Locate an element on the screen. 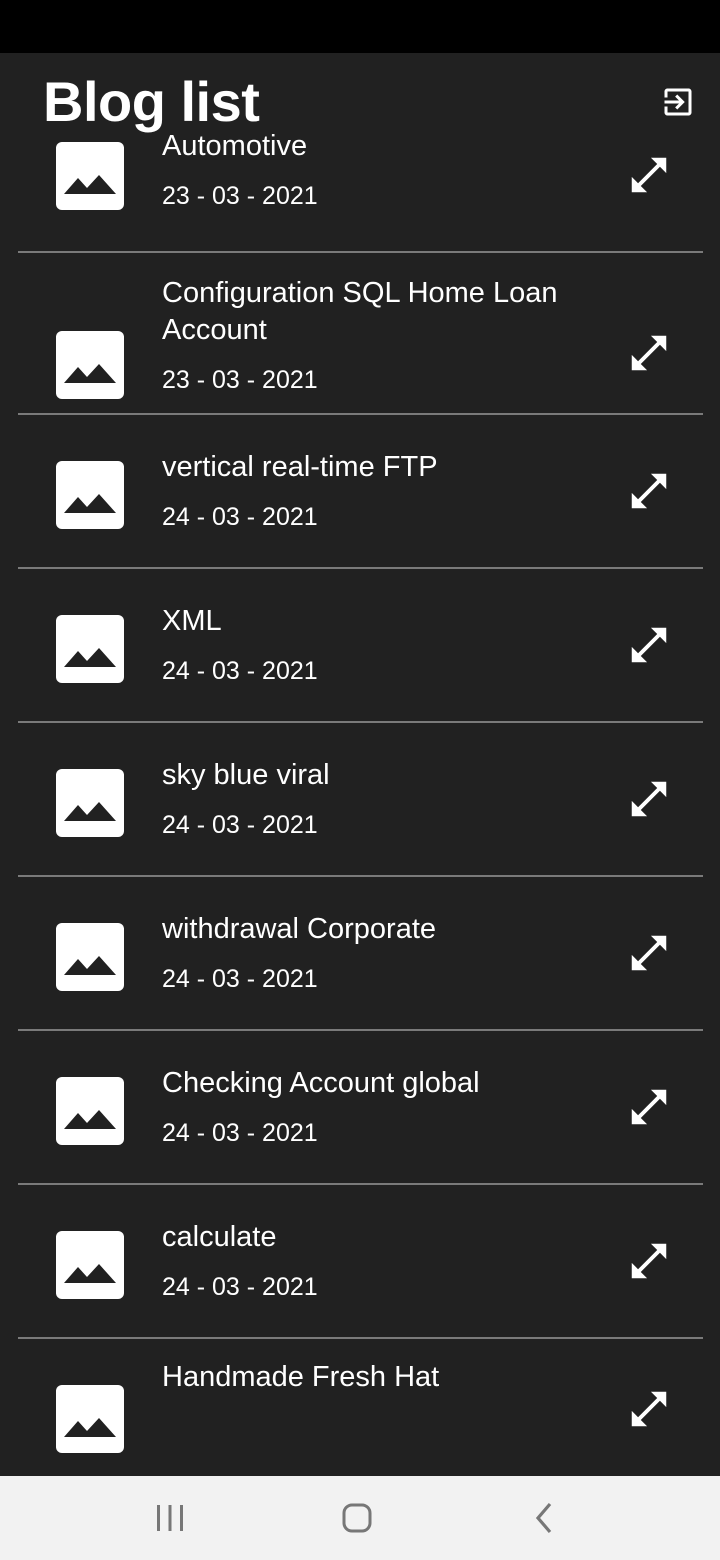 The width and height of the screenshot is (720, 1560). recent-apps-button is located at coordinates (170, 1518).